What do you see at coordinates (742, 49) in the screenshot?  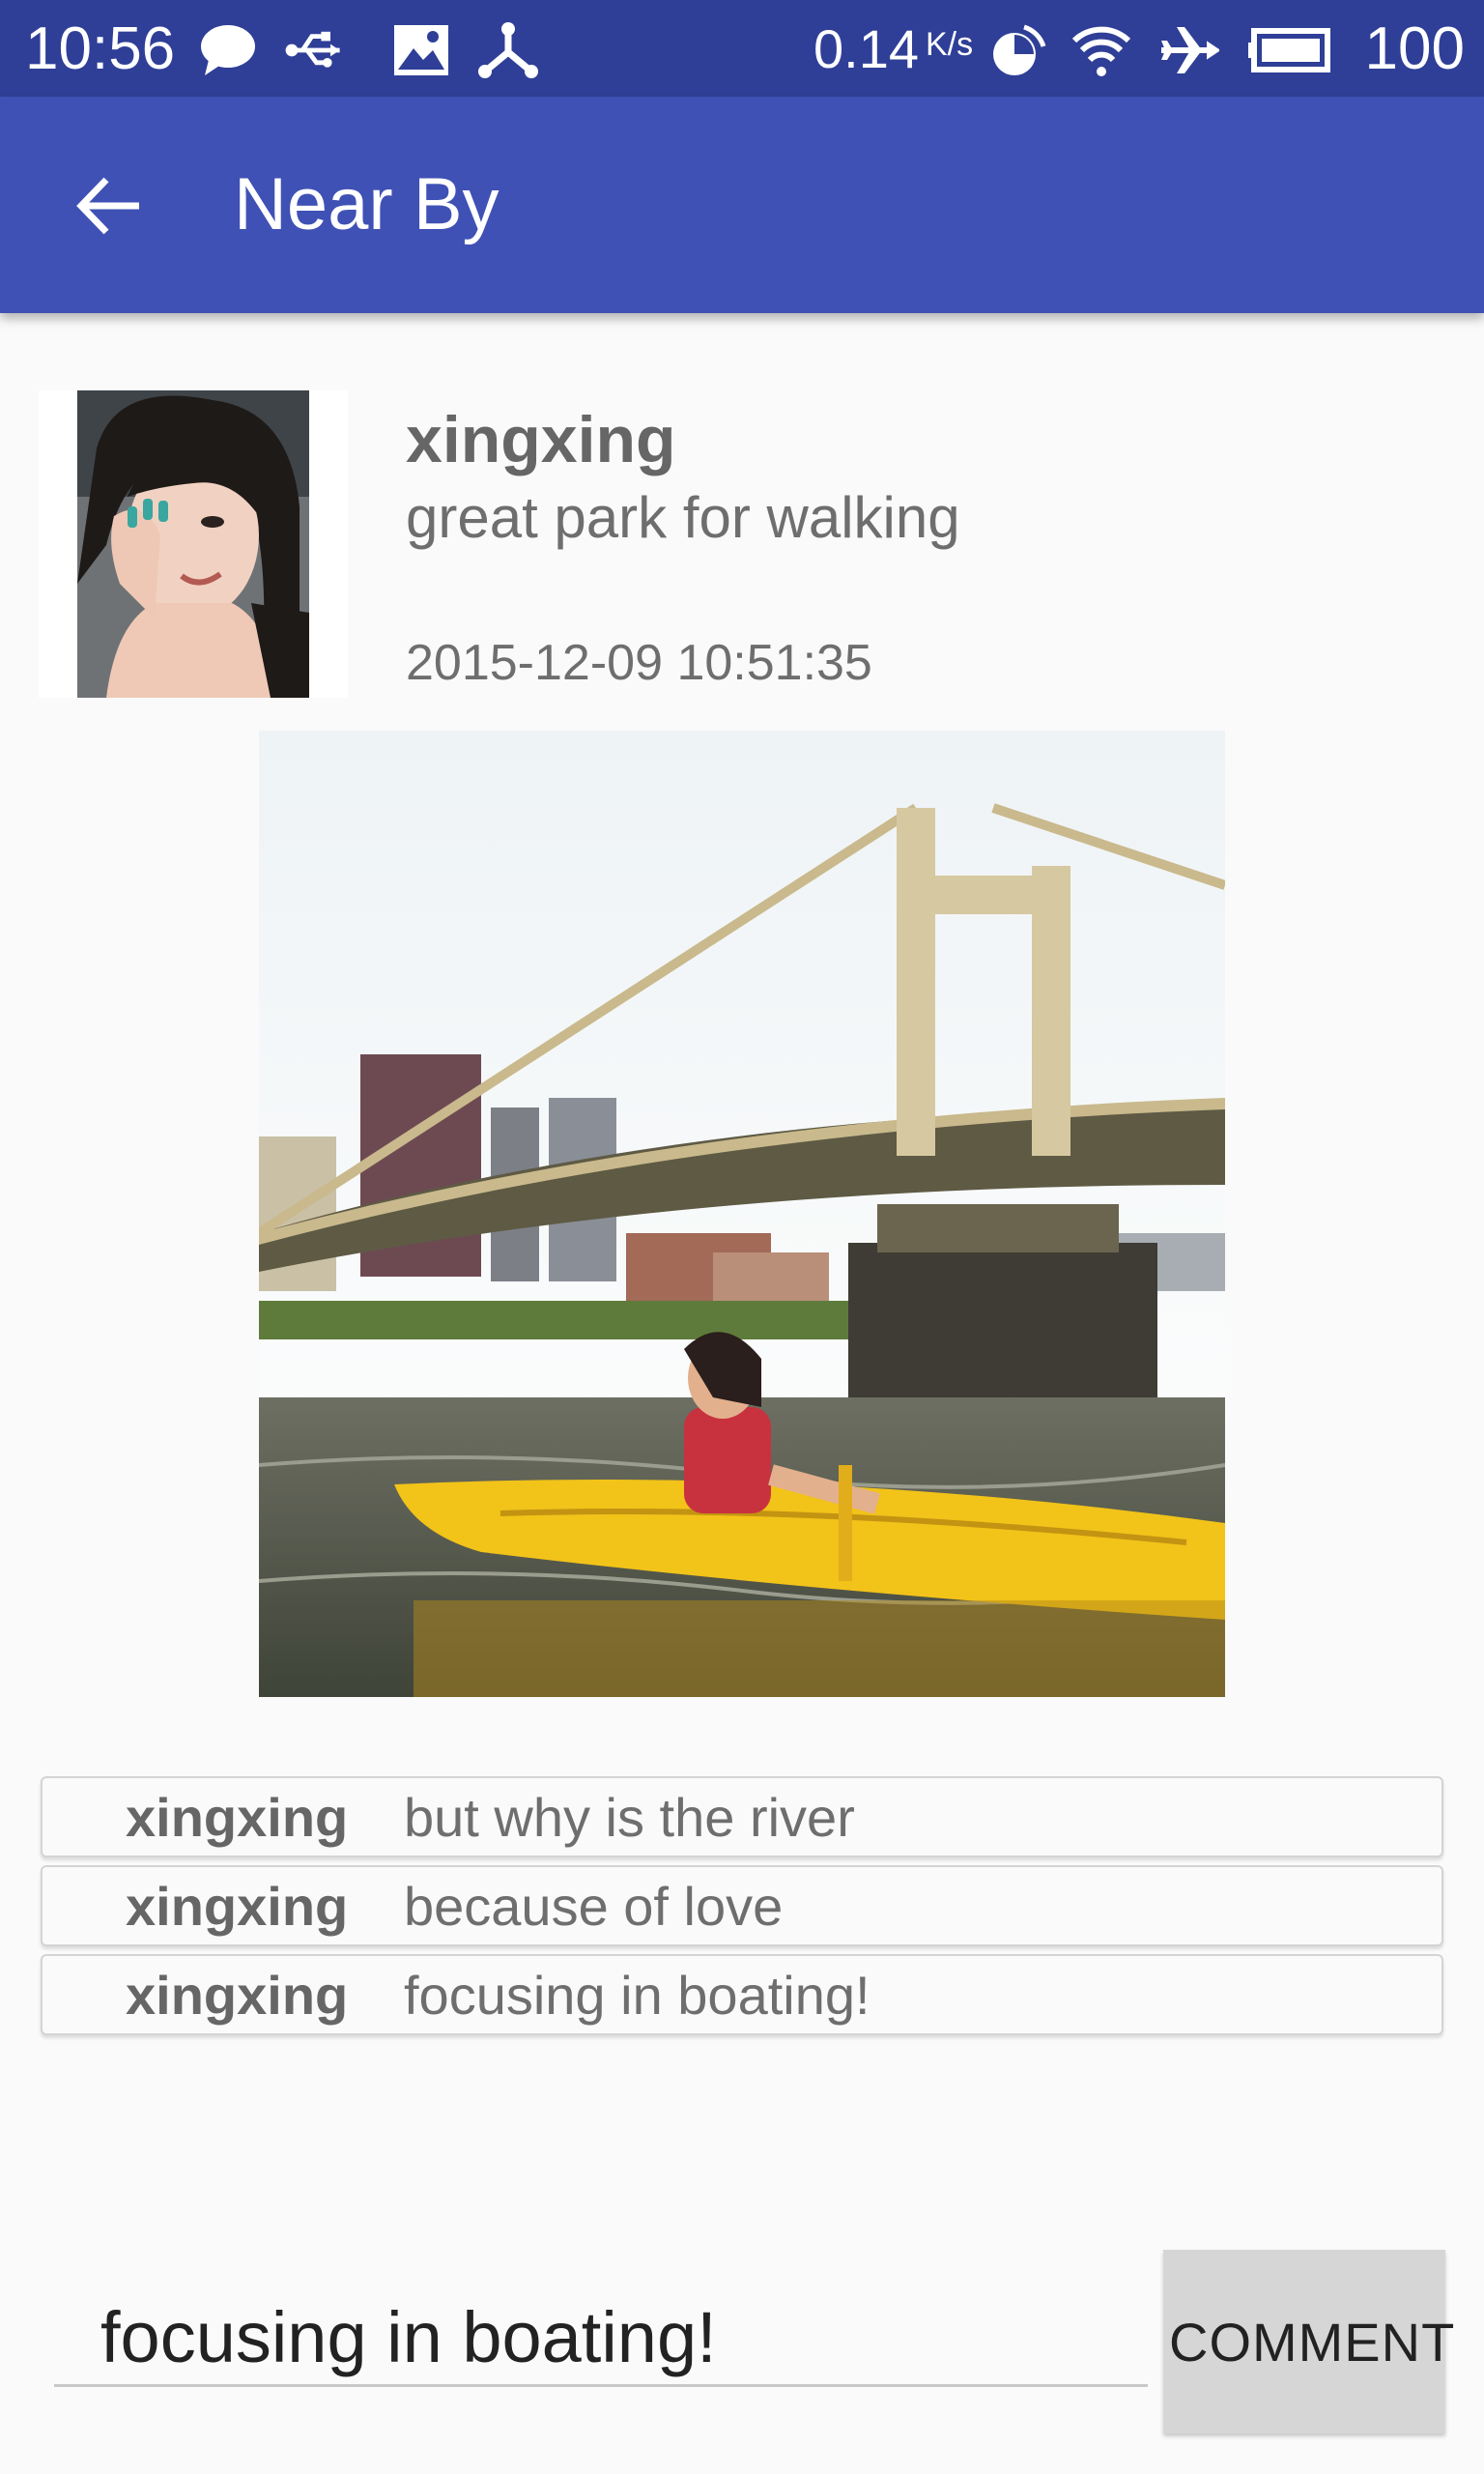 I see `status-bar: 10:56 0.14 K/s 100` at bounding box center [742, 49].